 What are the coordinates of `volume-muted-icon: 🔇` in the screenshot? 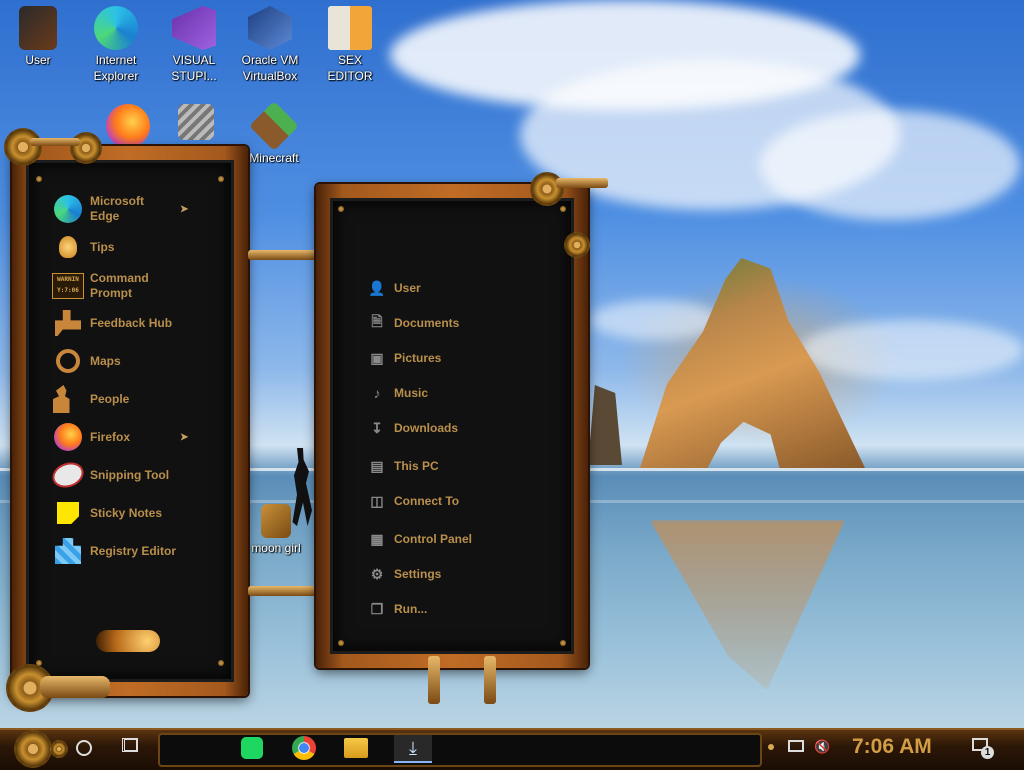 It's located at (822, 747).